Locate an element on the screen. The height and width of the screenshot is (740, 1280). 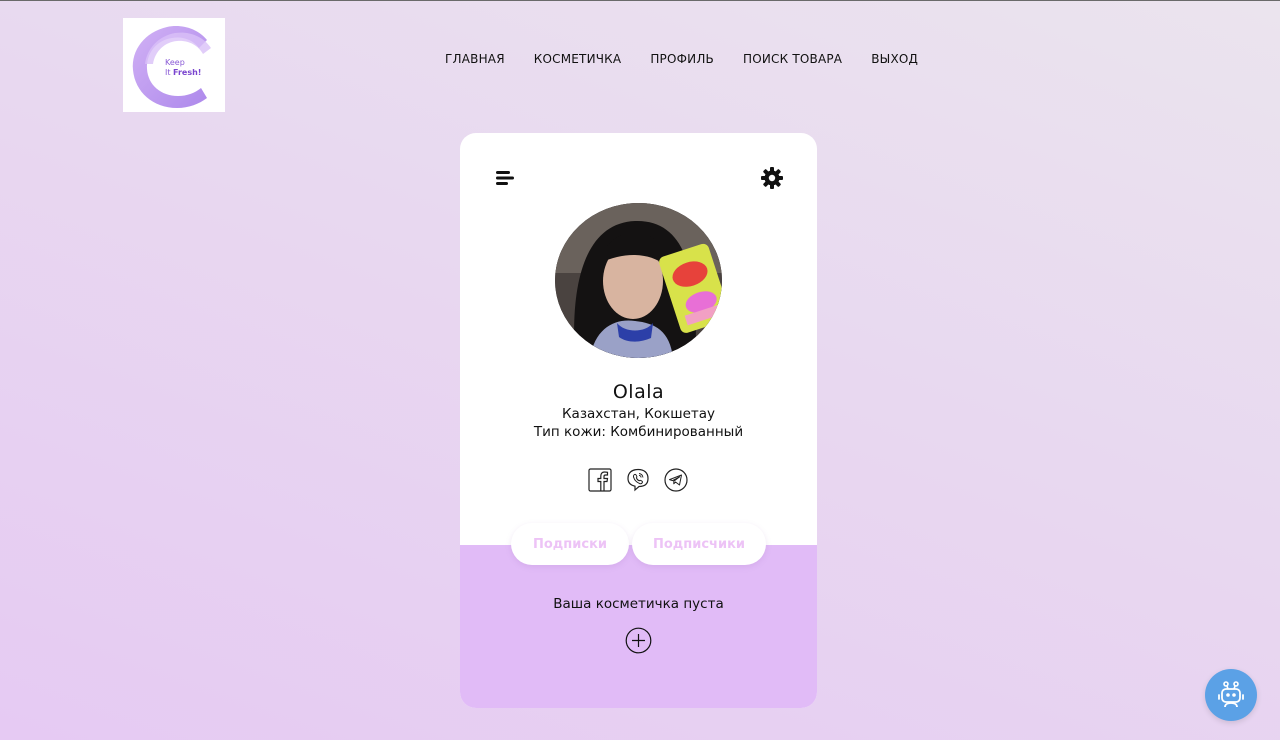
nav-item-profile: ПРОФИЛЬ is located at coordinates (682, 59).